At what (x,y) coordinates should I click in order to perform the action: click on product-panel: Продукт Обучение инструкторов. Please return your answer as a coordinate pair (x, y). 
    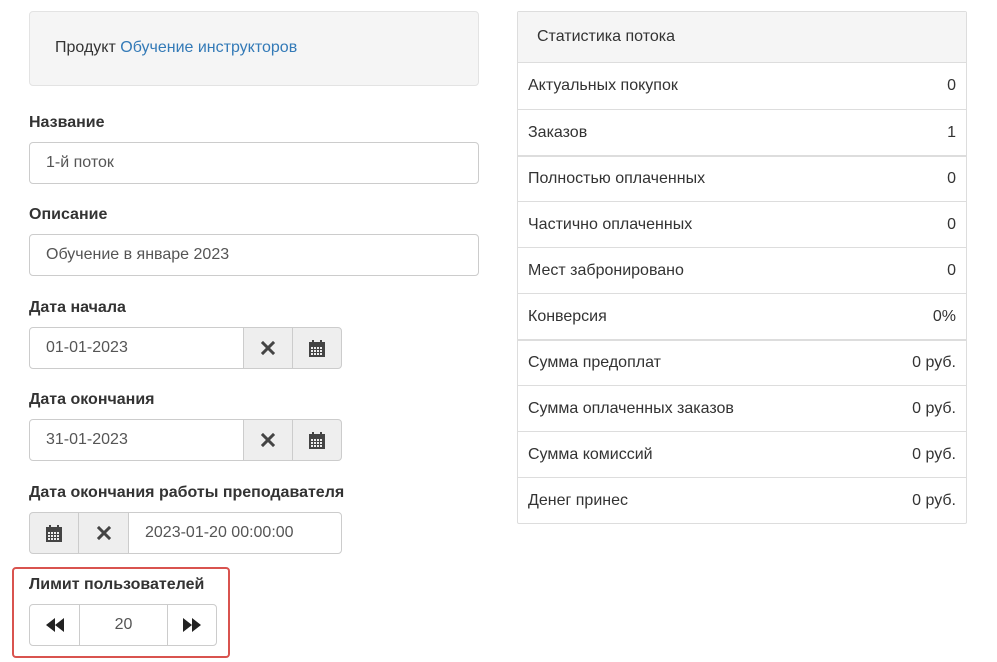
    Looking at the image, I should click on (254, 48).